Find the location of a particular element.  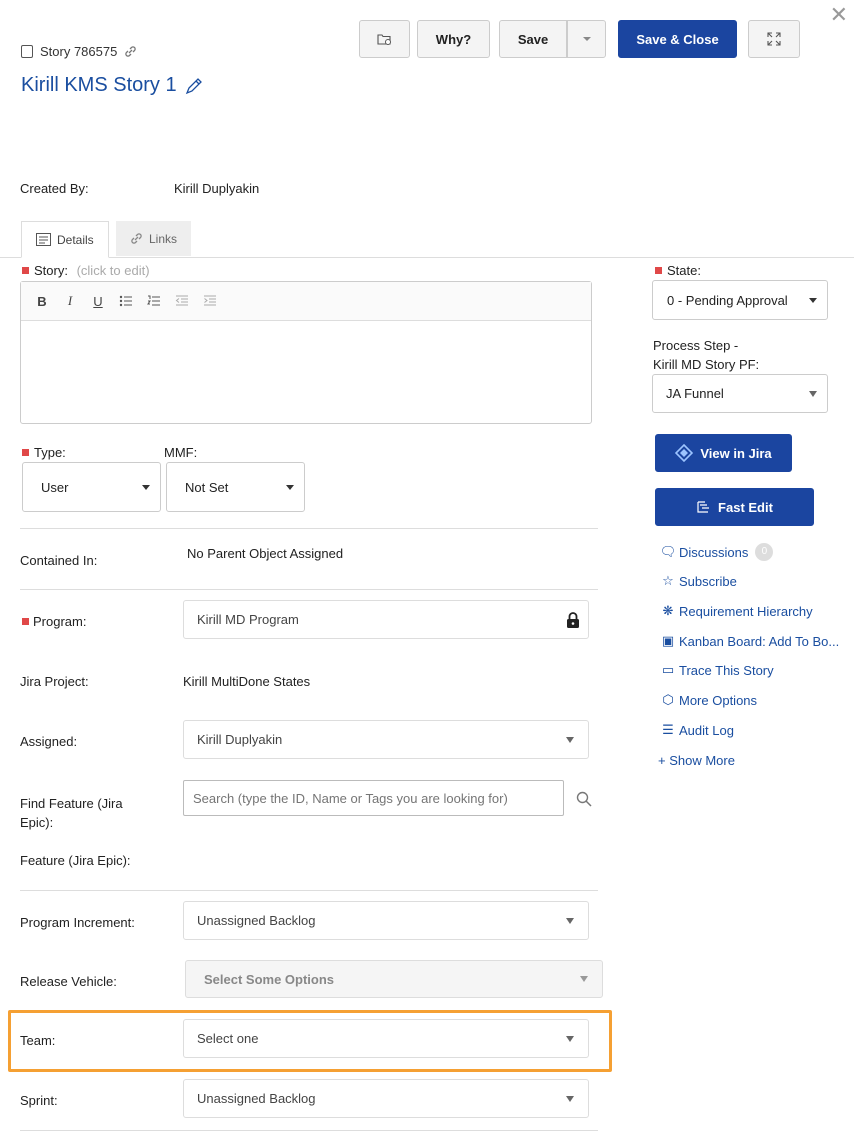

program-label: Program: is located at coordinates (54, 621).